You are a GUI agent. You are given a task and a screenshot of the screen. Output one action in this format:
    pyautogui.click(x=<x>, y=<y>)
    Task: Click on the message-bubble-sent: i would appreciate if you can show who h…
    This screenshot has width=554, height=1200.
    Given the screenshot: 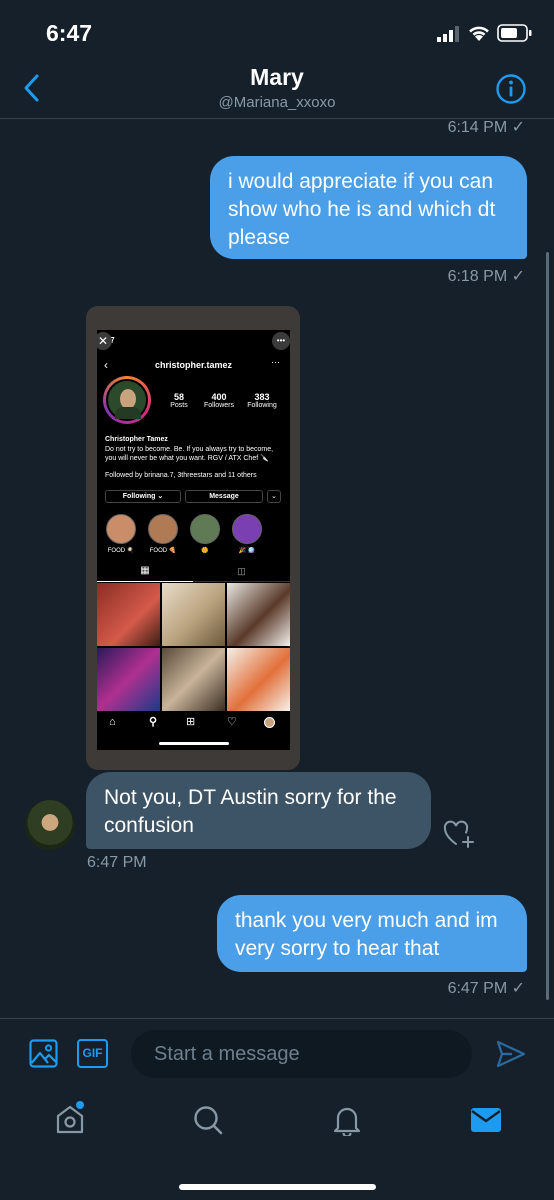 What is the action you would take?
    pyautogui.click(x=368, y=207)
    